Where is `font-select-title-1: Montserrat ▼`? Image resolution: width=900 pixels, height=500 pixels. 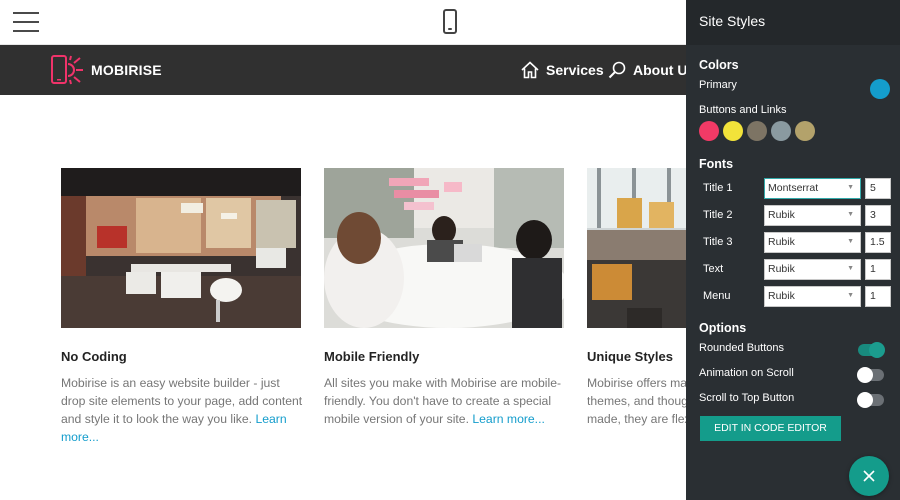 font-select-title-1: Montserrat ▼ is located at coordinates (812, 188).